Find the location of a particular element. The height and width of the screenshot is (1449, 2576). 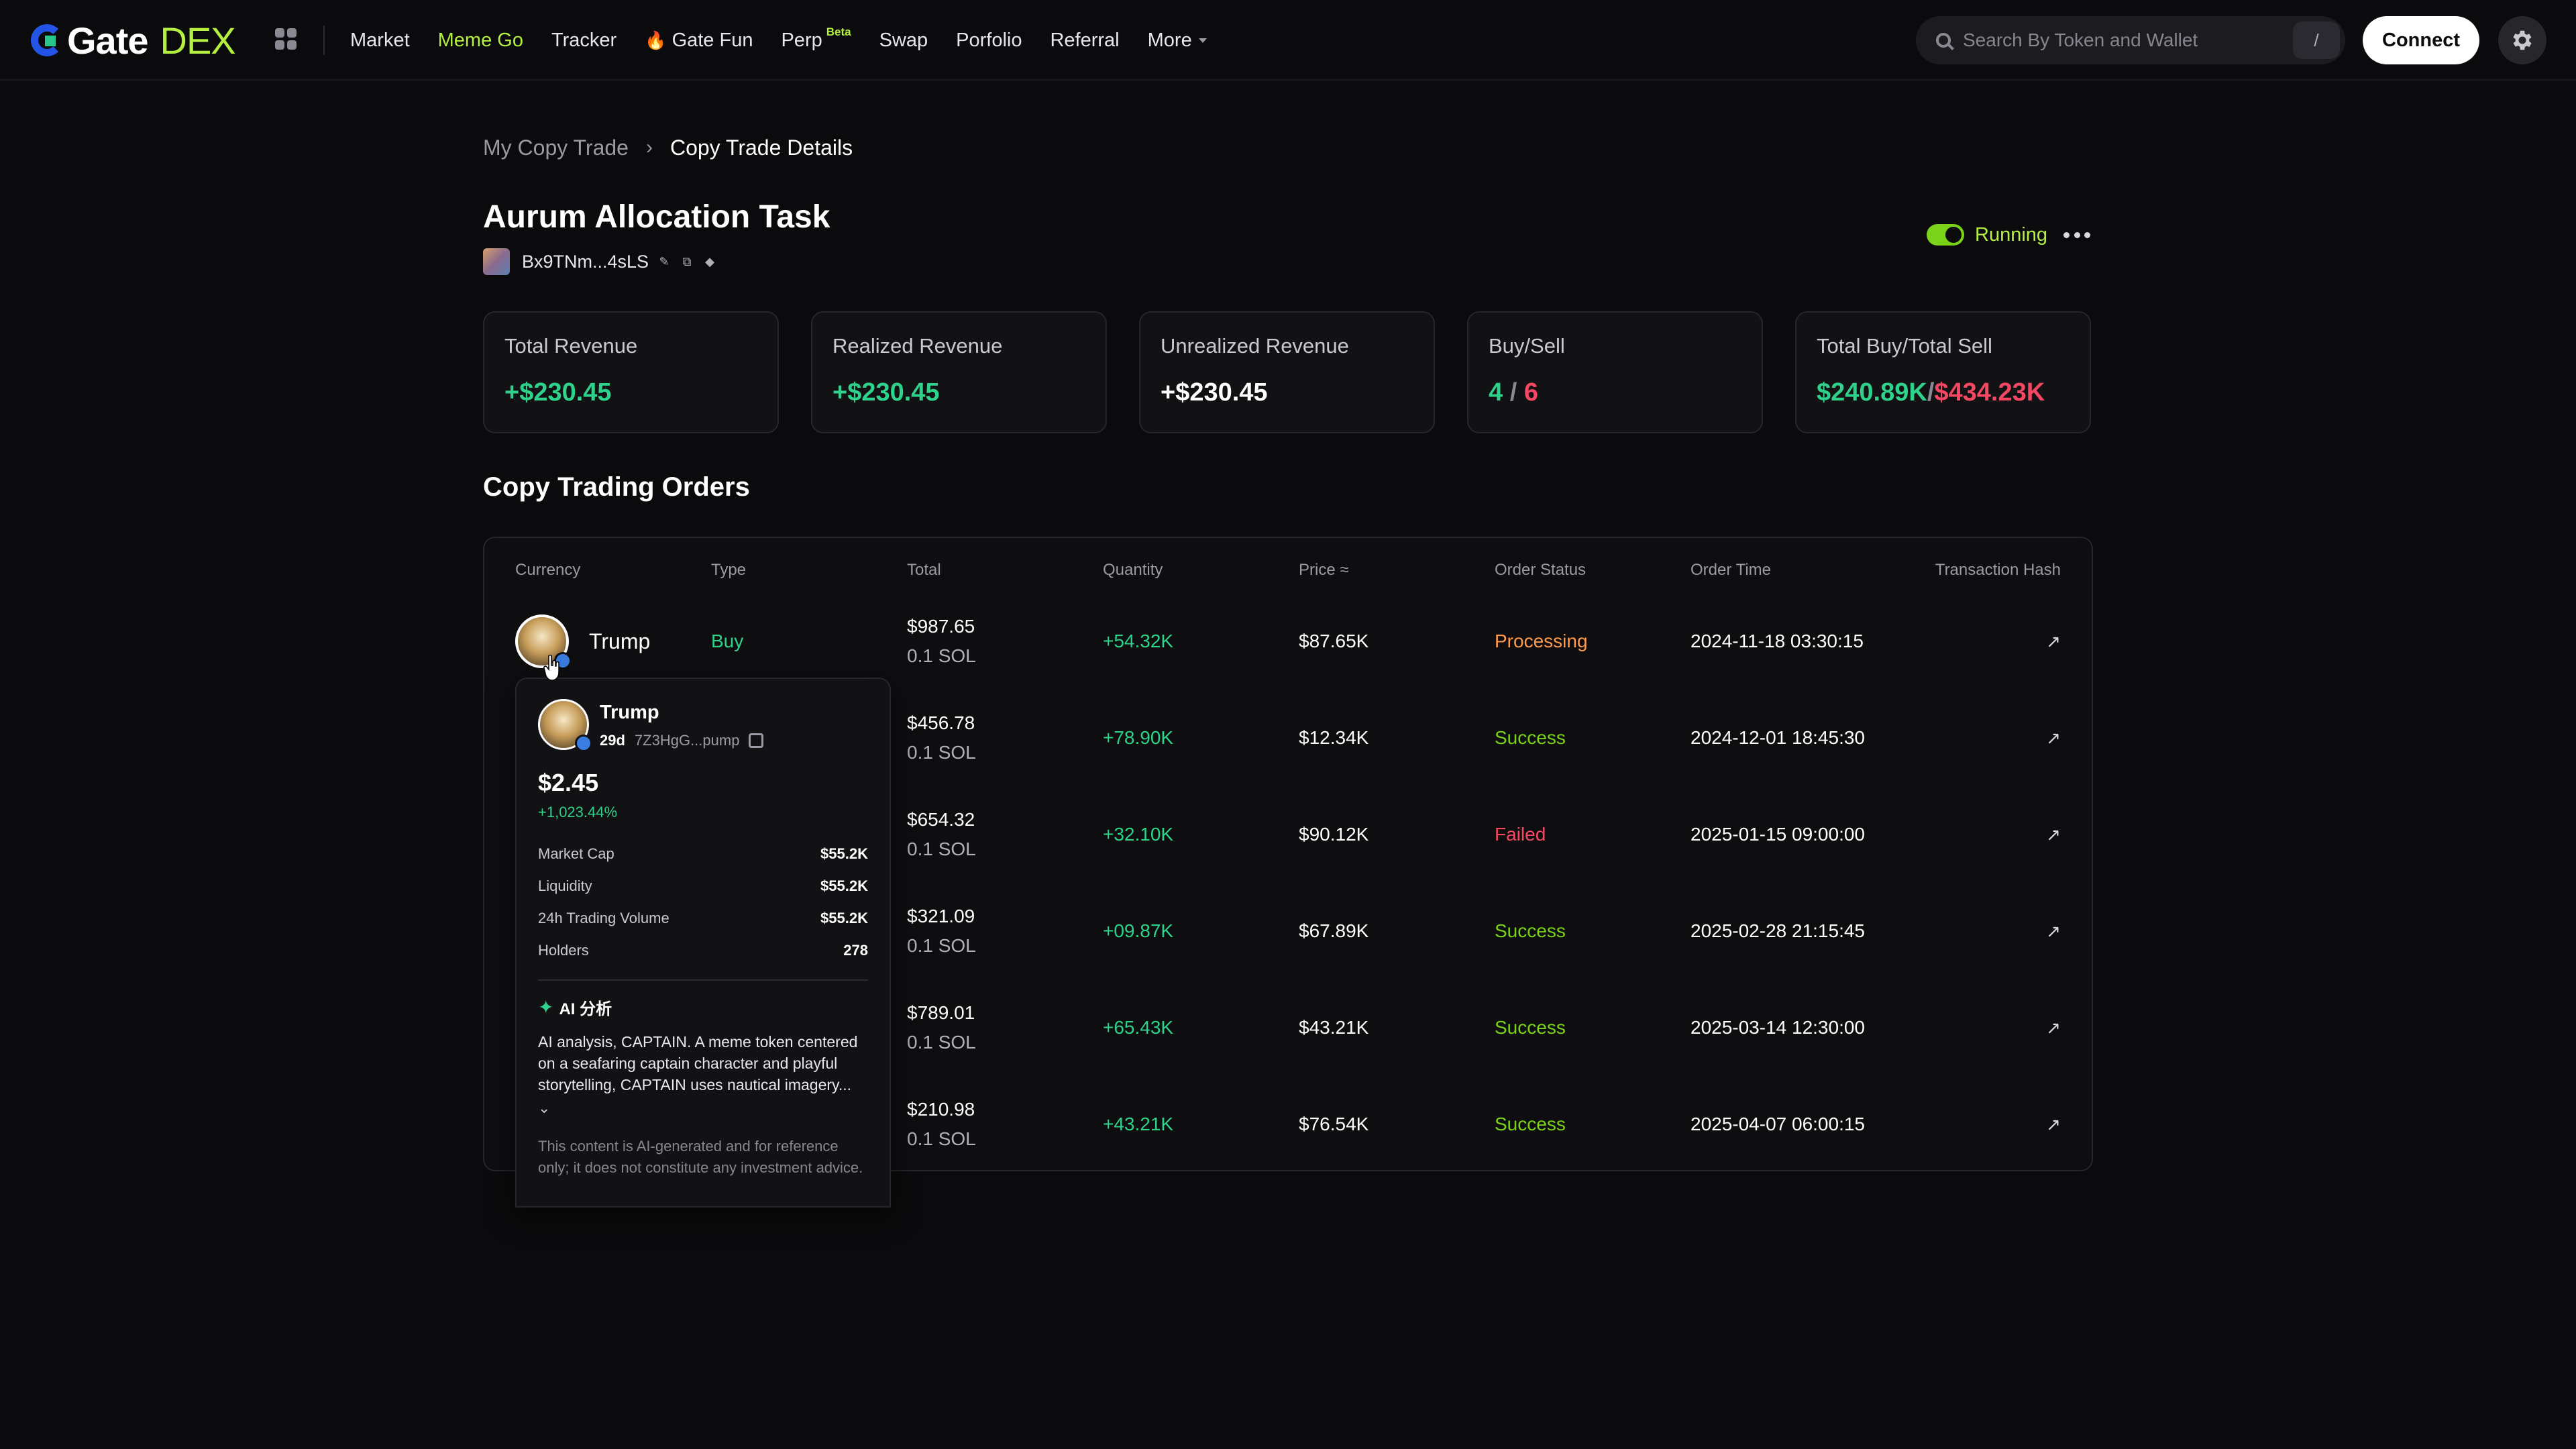

nav-item-label: Swap is located at coordinates (903, 40).